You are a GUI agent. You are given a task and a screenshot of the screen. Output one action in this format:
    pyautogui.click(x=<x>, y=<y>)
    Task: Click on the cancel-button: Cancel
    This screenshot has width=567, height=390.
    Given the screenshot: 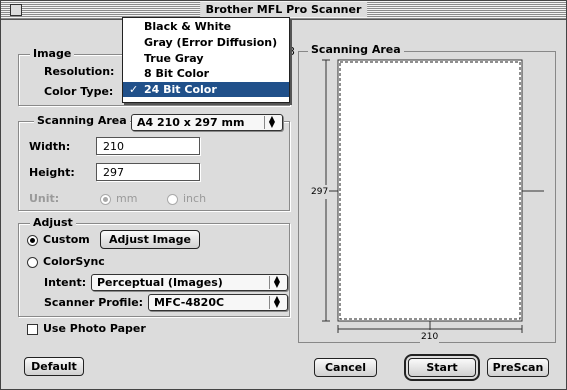 What is the action you would take?
    pyautogui.click(x=345, y=367)
    